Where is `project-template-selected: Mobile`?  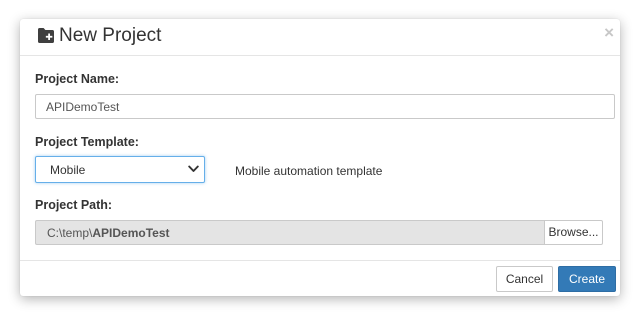 project-template-selected: Mobile is located at coordinates (68, 170).